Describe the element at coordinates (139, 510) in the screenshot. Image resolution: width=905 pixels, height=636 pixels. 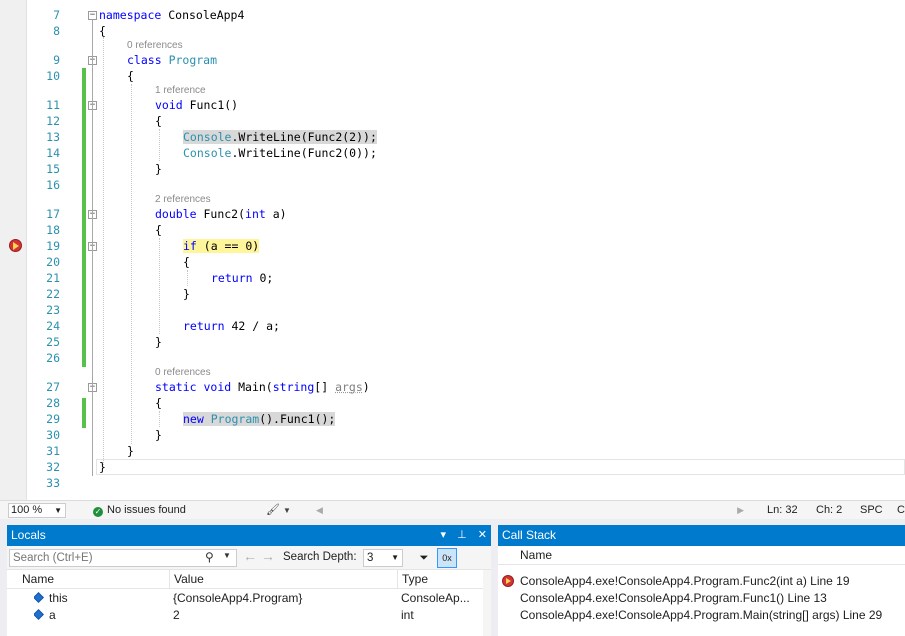
I see `issues-indicator: ✓ No issues found` at that location.